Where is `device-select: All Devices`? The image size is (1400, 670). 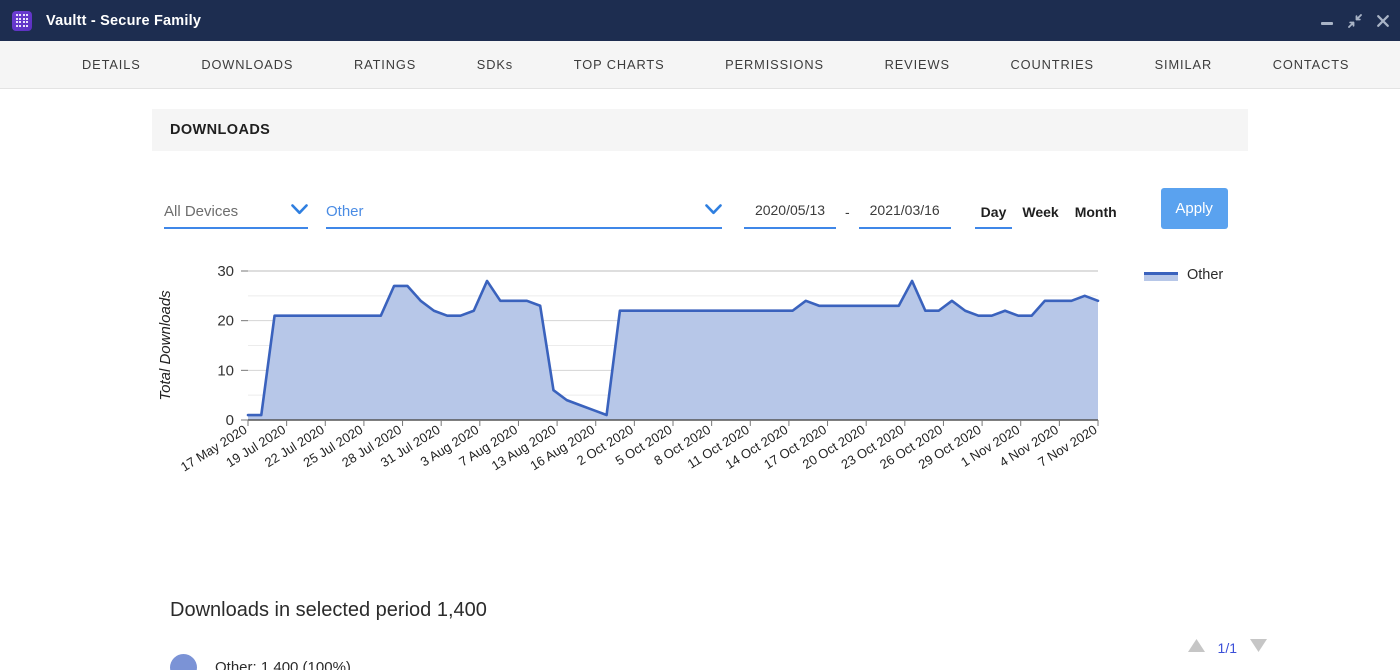 device-select: All Devices is located at coordinates (236, 215).